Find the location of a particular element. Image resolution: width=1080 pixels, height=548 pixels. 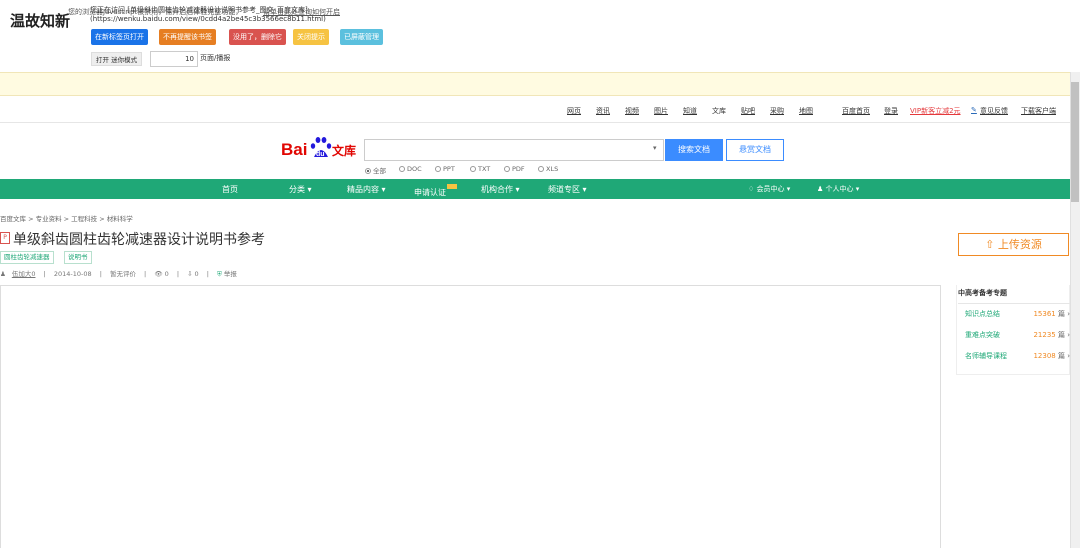

tag-manual: 说明书 is located at coordinates (78, 257).